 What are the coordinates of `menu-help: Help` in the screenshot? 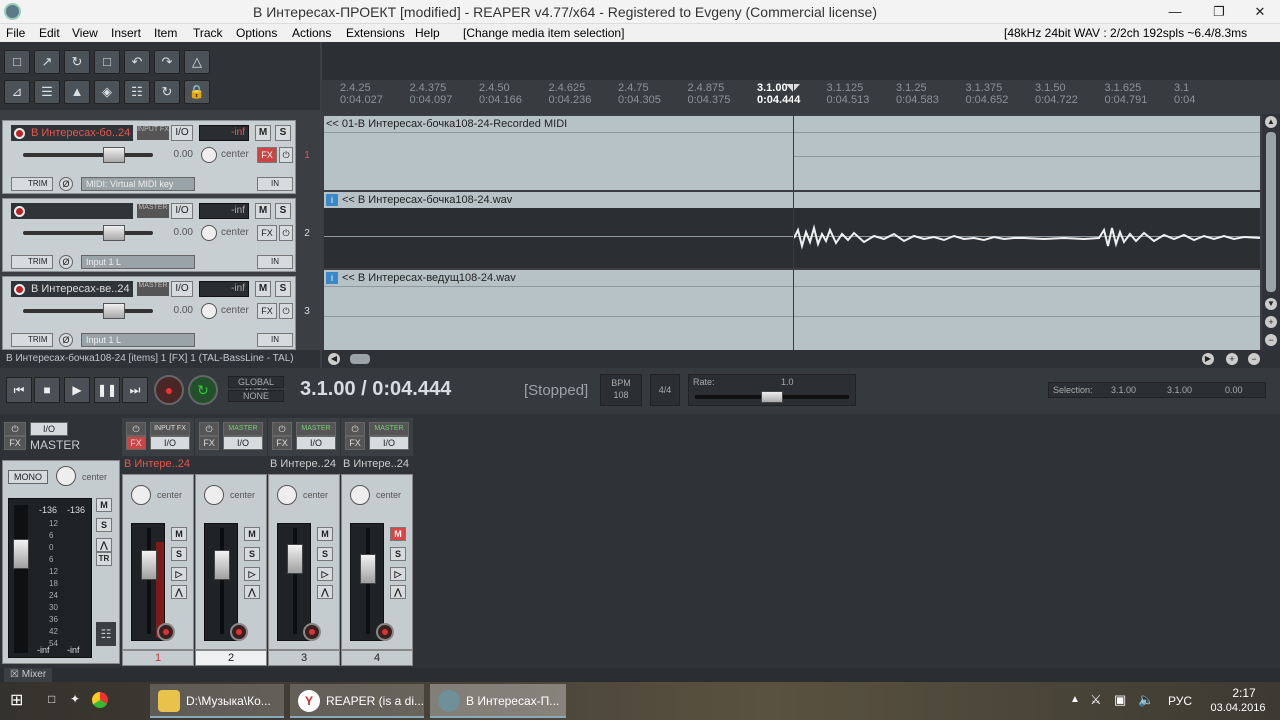 It's located at (427, 33).